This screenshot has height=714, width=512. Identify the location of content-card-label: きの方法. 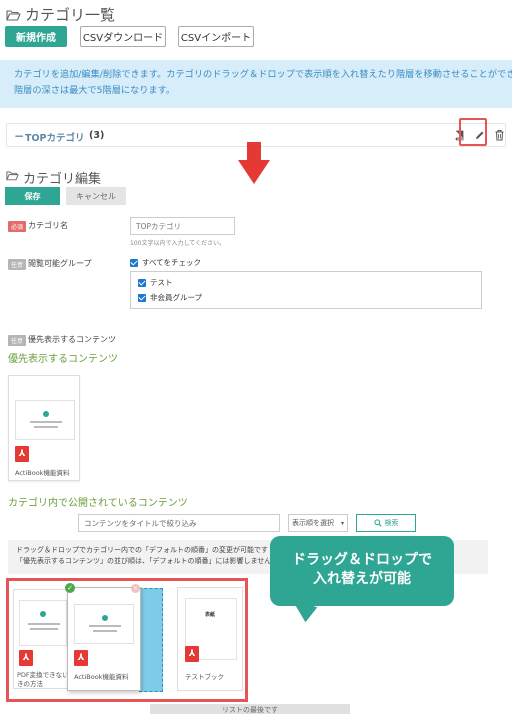
(30, 684).